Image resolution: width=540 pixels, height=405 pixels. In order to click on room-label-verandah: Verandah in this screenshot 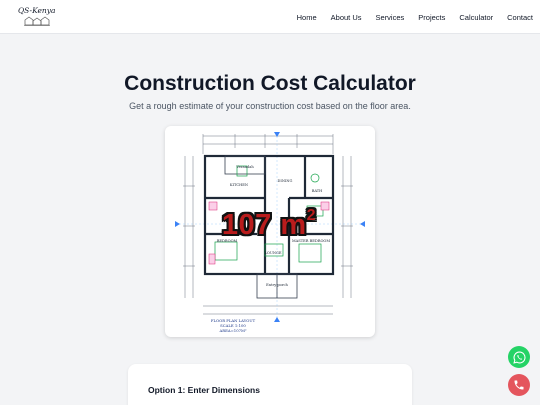, I will do `click(244, 167)`.